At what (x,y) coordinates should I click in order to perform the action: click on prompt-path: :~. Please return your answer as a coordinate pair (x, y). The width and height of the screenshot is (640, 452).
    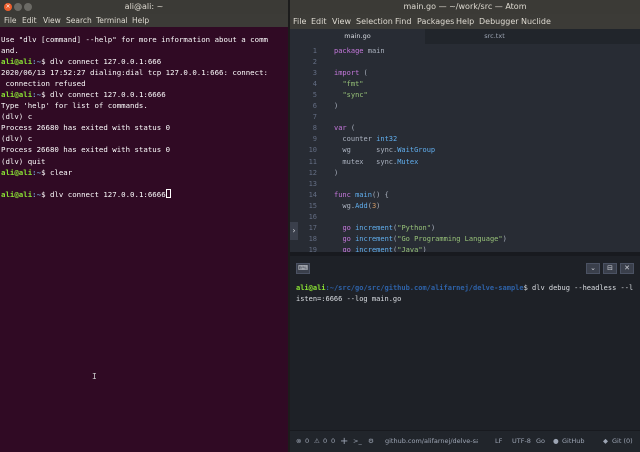
    Looking at the image, I should click on (37, 62).